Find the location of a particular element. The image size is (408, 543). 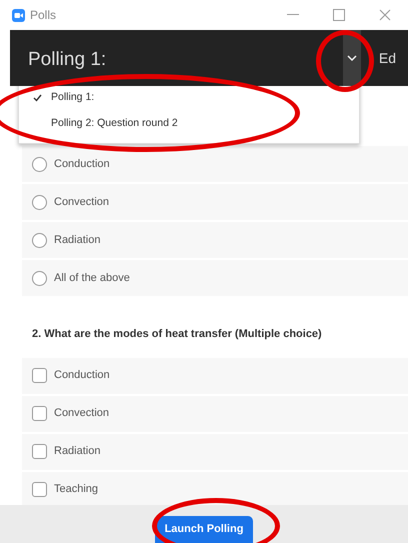

edit-link: Ed is located at coordinates (387, 58).